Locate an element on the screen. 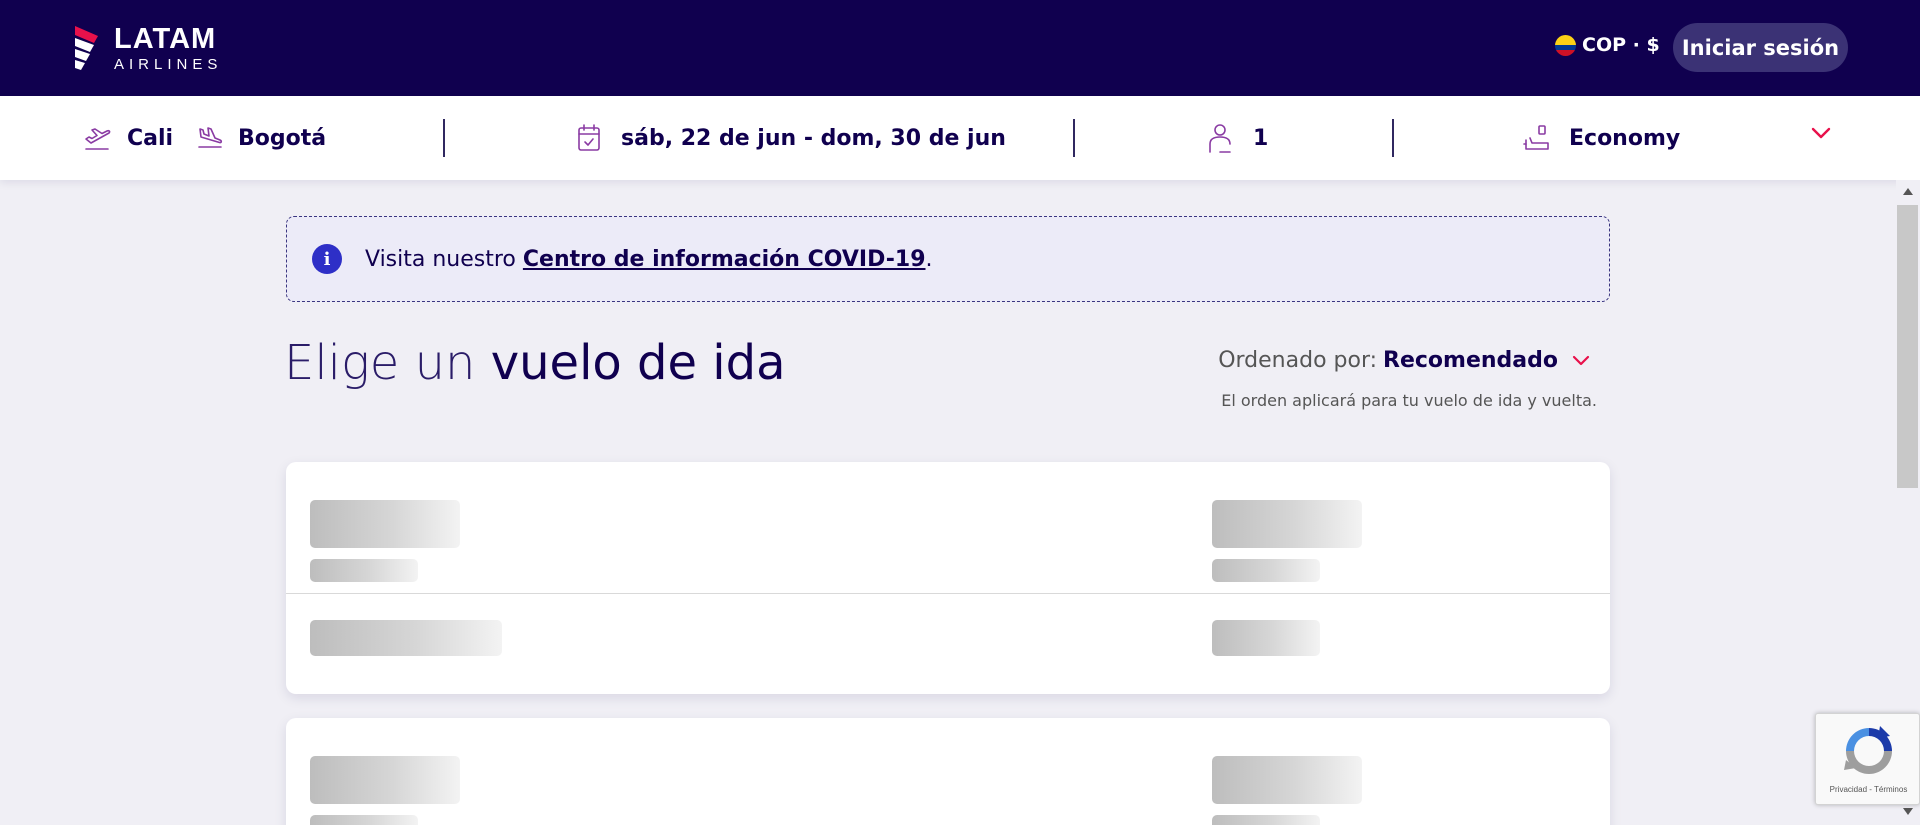 This screenshot has width=1920, height=825. currency-selector: COP · $ is located at coordinates (1607, 45).